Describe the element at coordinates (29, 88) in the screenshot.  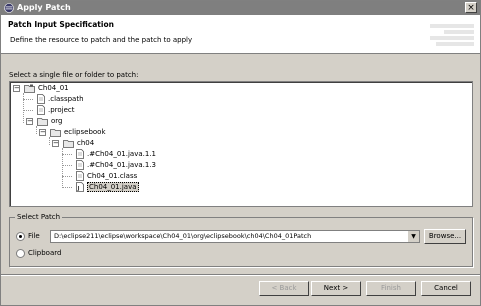
I see `project-folder-icon` at that location.